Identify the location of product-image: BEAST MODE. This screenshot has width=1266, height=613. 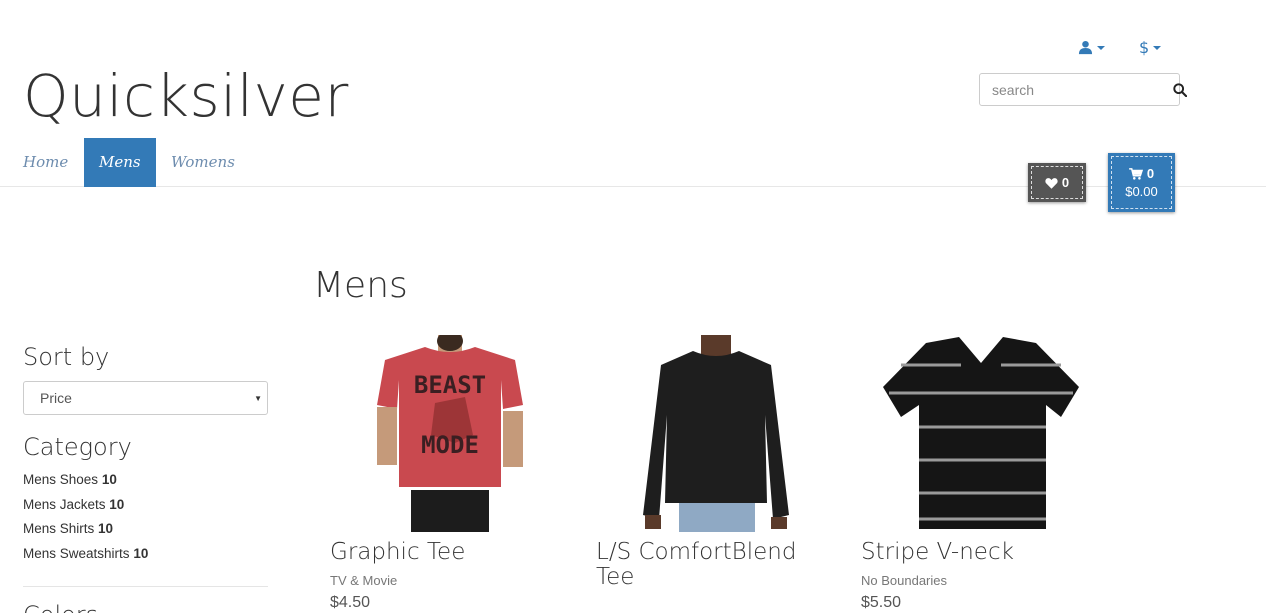
(450, 433).